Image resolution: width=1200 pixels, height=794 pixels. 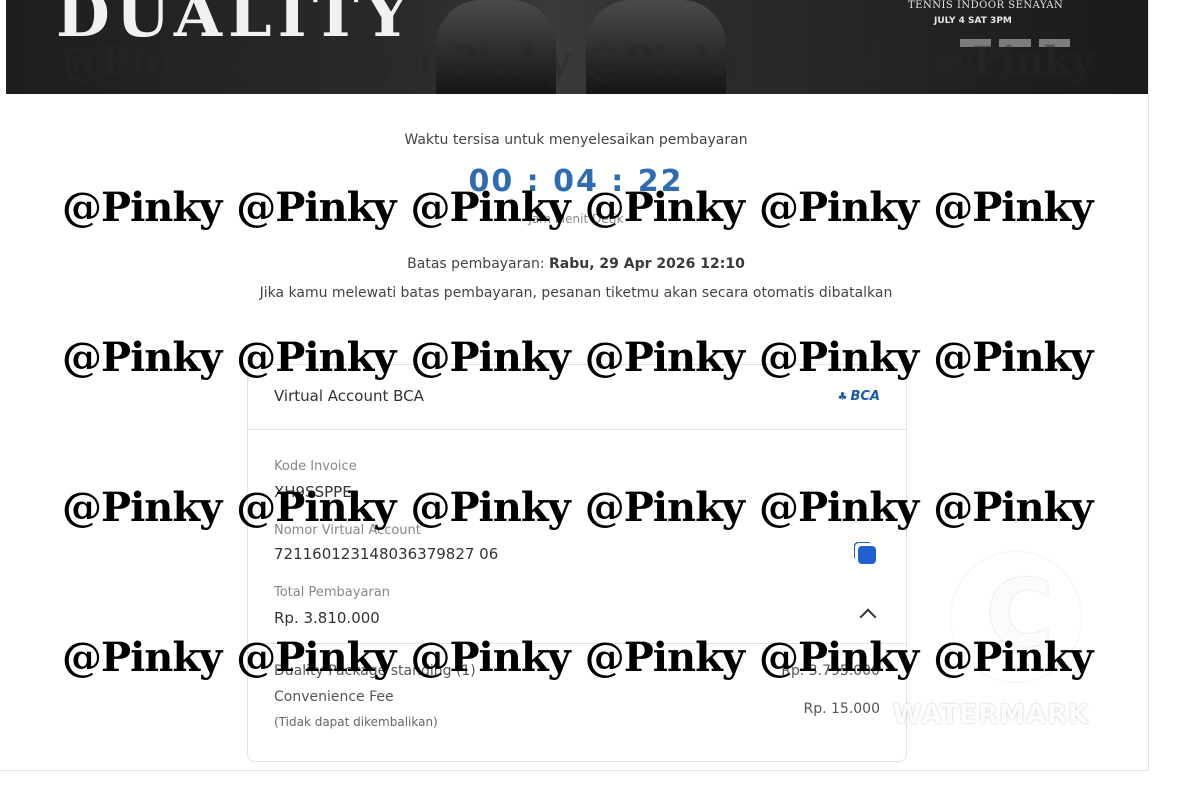 What do you see at coordinates (973, 21) in the screenshot?
I see `event-date: JULY 4 SAT 3PM` at bounding box center [973, 21].